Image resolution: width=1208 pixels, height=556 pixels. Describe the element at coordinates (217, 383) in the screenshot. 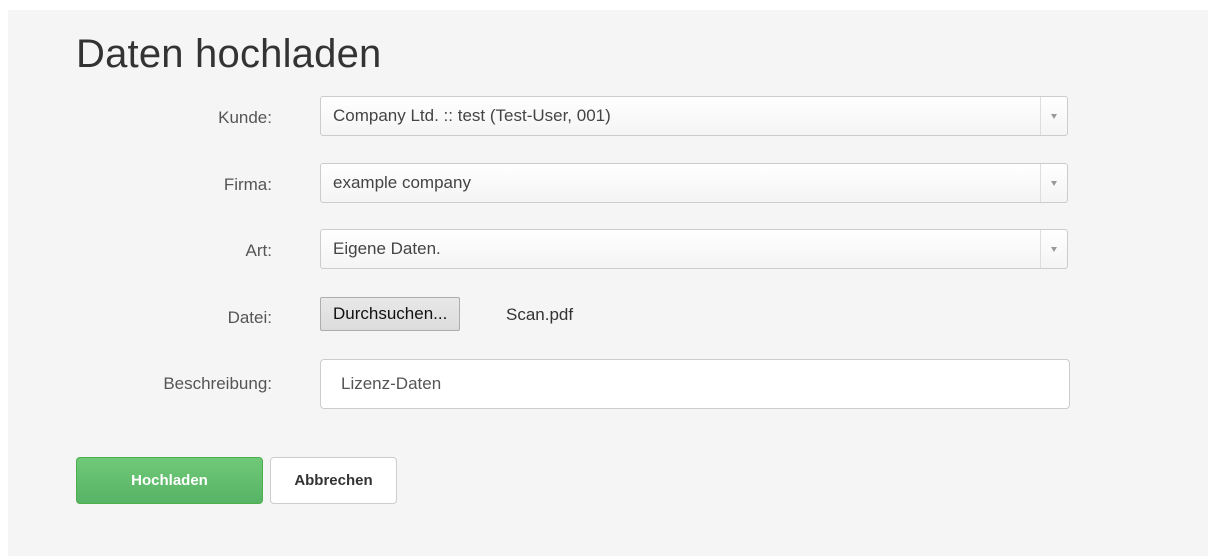

I see `description-label: Beschreibung:` at that location.